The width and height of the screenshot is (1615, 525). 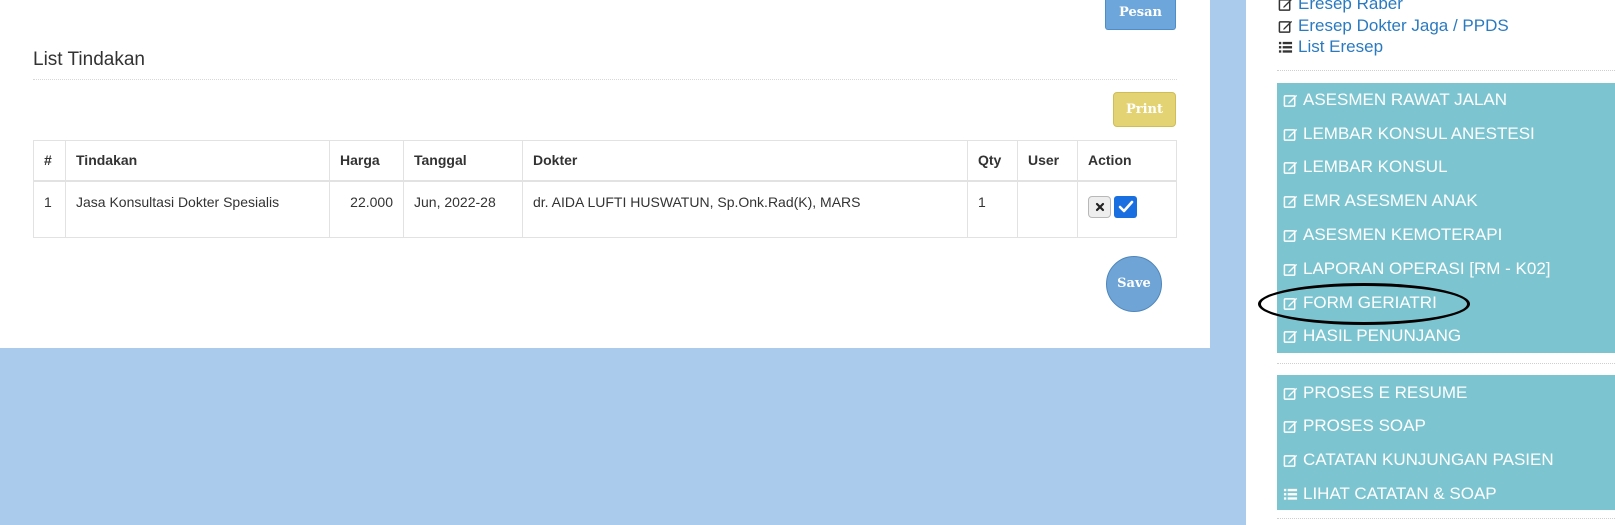 I want to click on print-button: Print, so click(x=1144, y=109).